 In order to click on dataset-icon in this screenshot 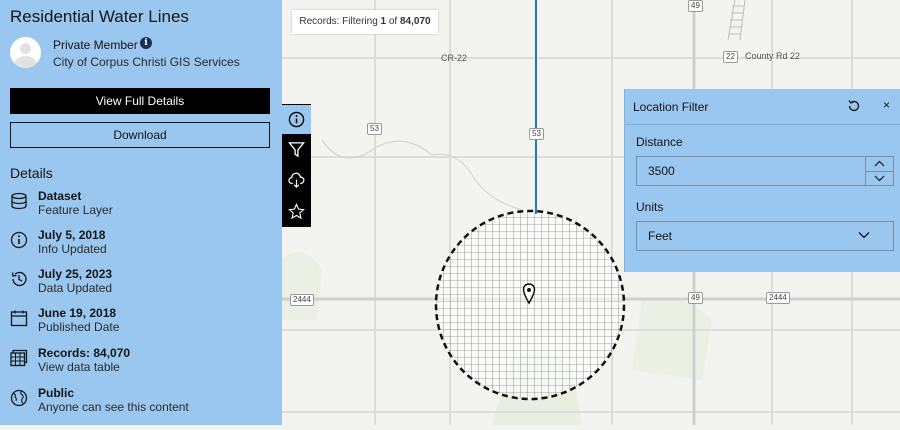, I will do `click(19, 201)`.